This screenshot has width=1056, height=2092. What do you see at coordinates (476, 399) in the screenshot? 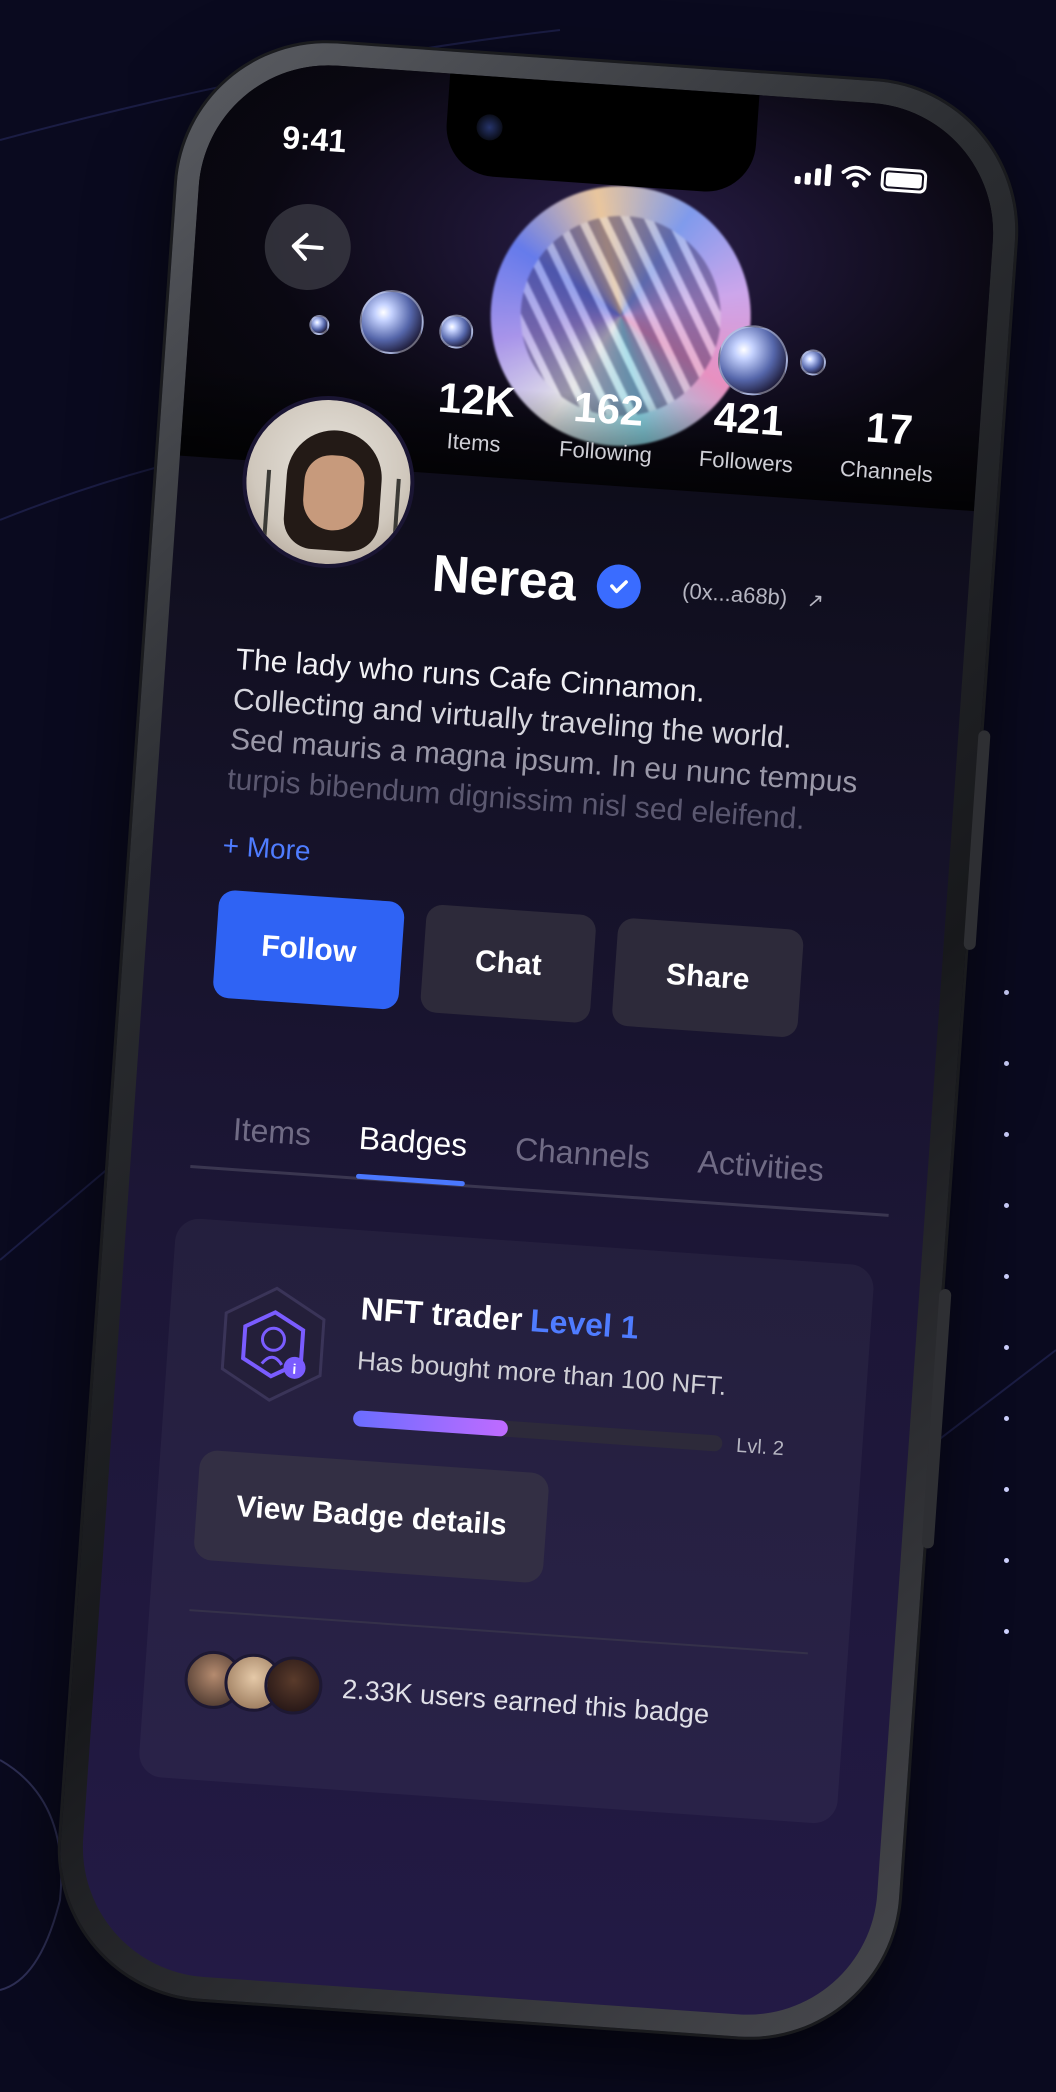
I see `stat-value: 12K` at bounding box center [476, 399].